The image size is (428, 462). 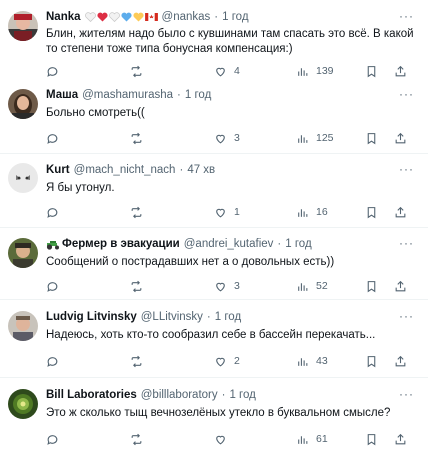 What do you see at coordinates (229, 244) in the screenshot?
I see `author-handle: @andrei_kutafiev` at bounding box center [229, 244].